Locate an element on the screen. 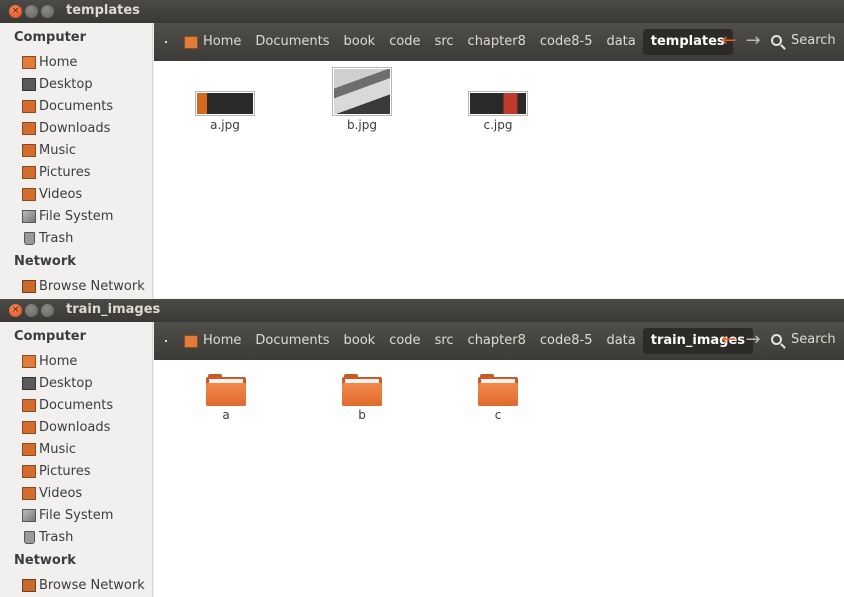 This screenshot has height=597, width=844. sidebar-item-label: Documents is located at coordinates (76, 405).